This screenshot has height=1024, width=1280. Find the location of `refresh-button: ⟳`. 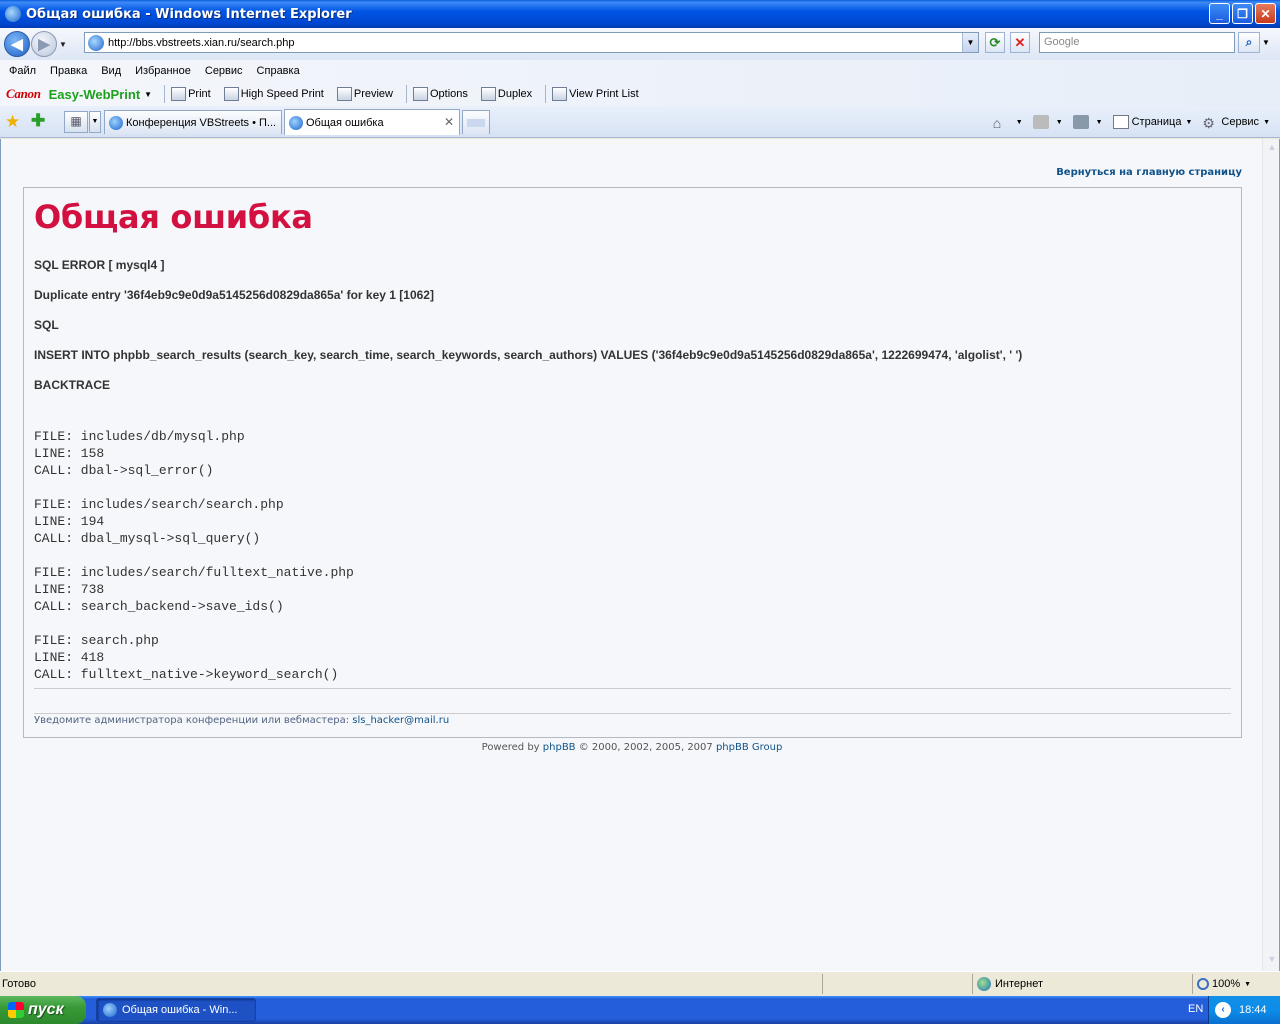

refresh-button: ⟳ is located at coordinates (995, 42).